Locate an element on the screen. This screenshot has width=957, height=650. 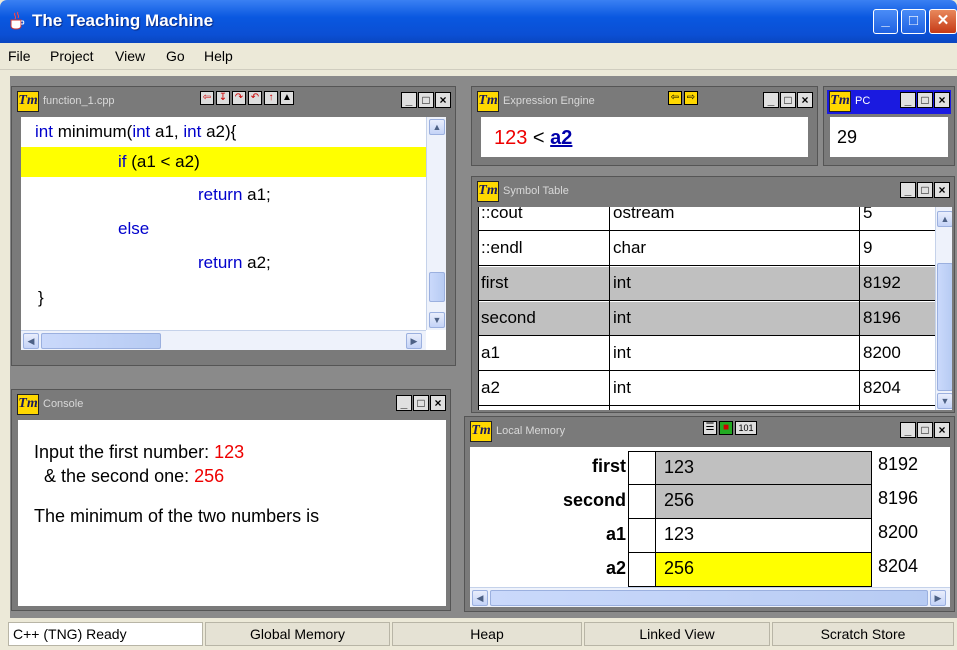
tab-heap: Heap is located at coordinates (487, 634).